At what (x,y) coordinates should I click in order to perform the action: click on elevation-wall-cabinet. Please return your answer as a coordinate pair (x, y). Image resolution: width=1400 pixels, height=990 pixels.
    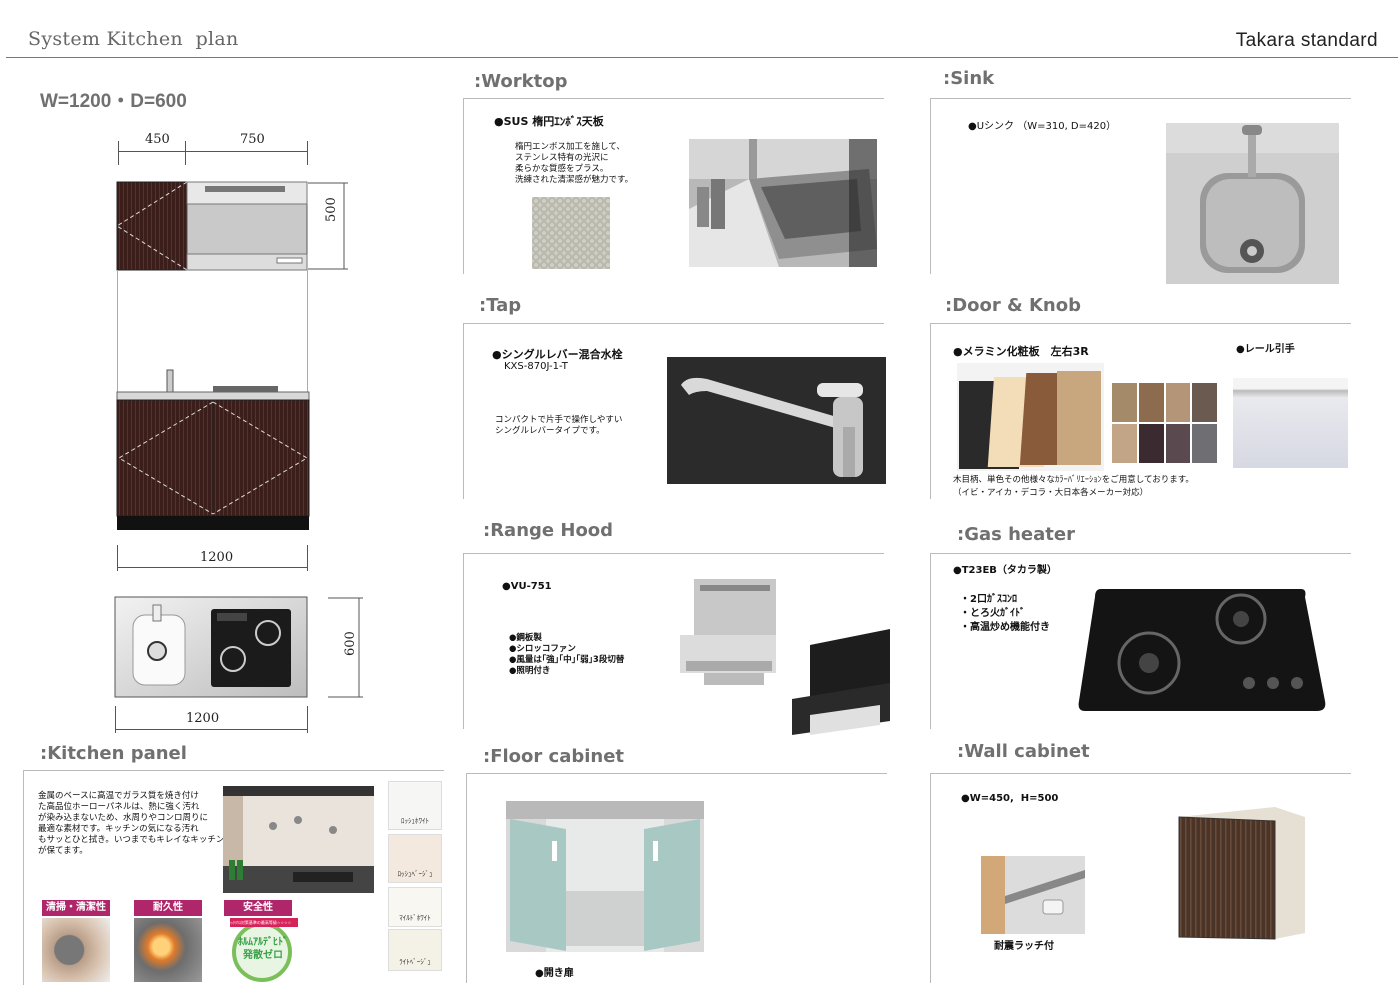
    Looking at the image, I should click on (232, 226).